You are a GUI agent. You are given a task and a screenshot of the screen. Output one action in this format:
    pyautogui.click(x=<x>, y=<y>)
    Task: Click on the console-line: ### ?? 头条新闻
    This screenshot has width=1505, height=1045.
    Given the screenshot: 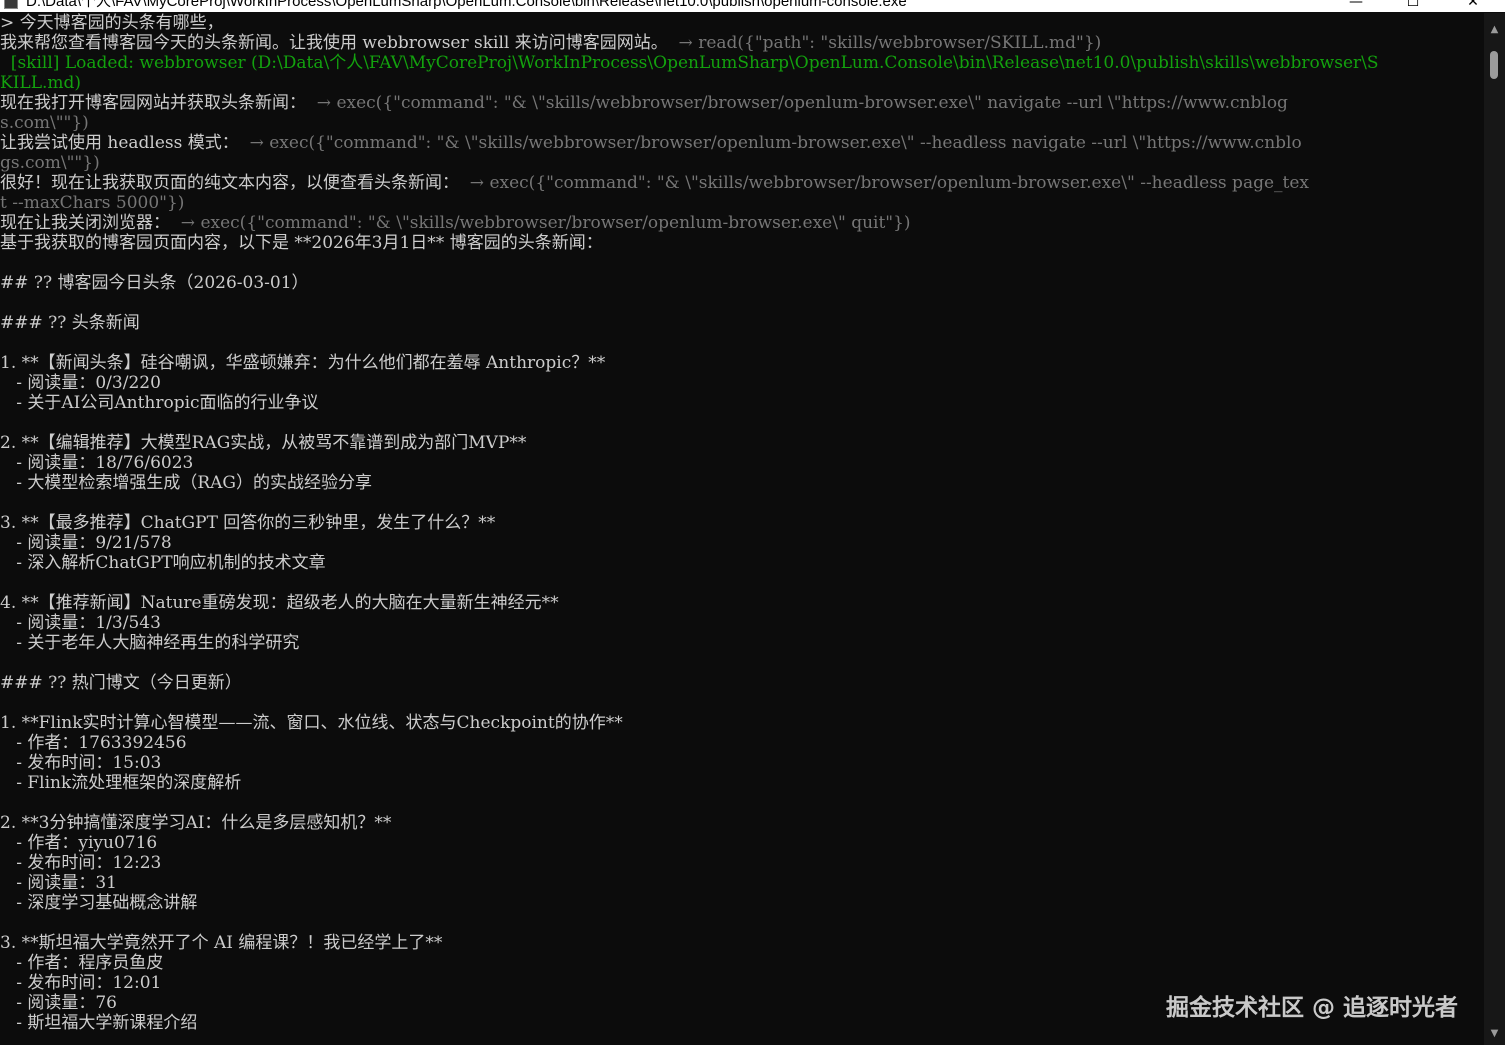 What is the action you would take?
    pyautogui.click(x=70, y=323)
    